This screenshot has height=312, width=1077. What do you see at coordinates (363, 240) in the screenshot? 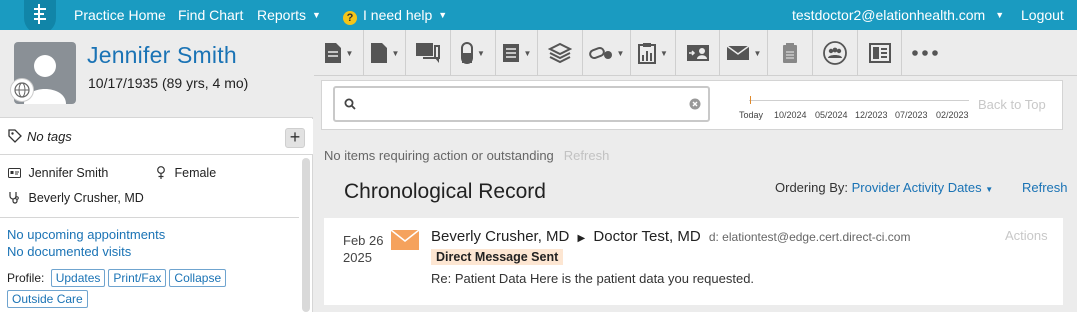
I see `entry-date-month-day: Feb 26` at bounding box center [363, 240].